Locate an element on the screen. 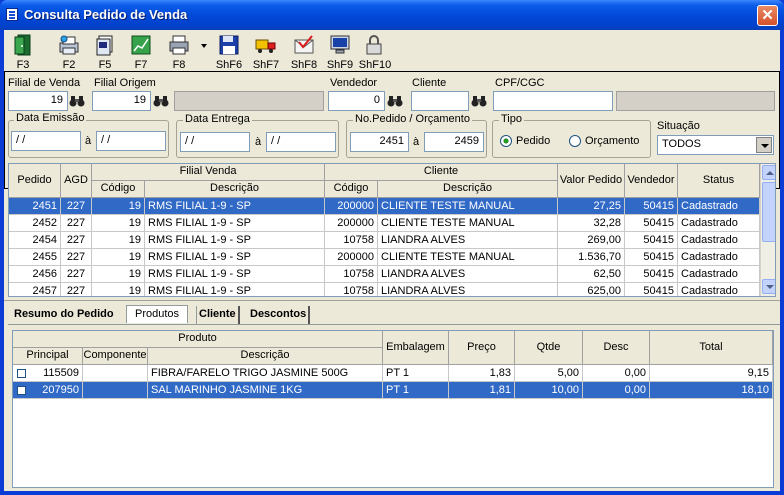 The image size is (784, 495). toolbar-button-shf6: ShF6 is located at coordinates (229, 51).